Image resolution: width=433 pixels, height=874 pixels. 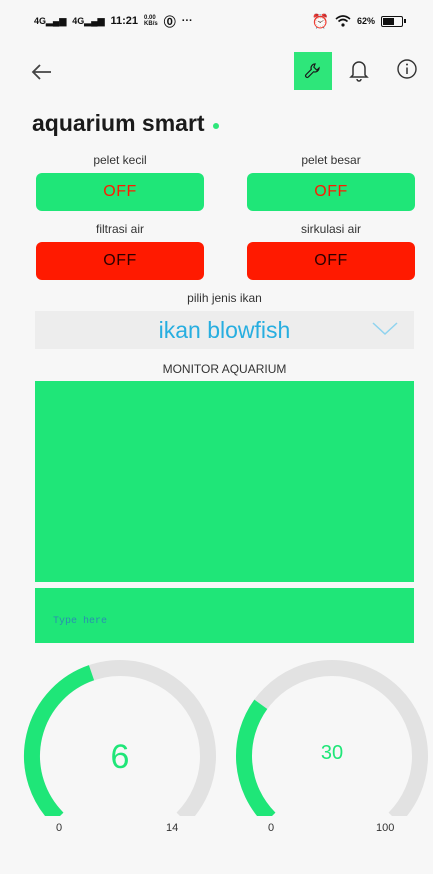 I want to click on status-right: ⏰ 62%, so click(x=358, y=21).